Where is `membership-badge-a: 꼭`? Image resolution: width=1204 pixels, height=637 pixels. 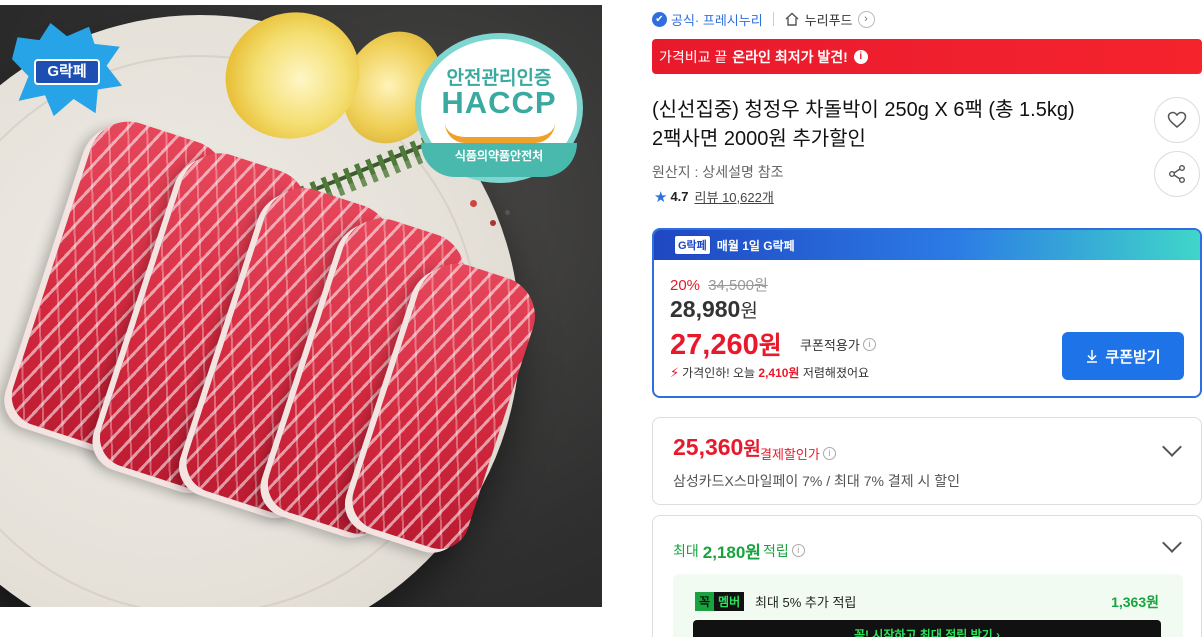 membership-badge-a: 꼭 is located at coordinates (705, 601).